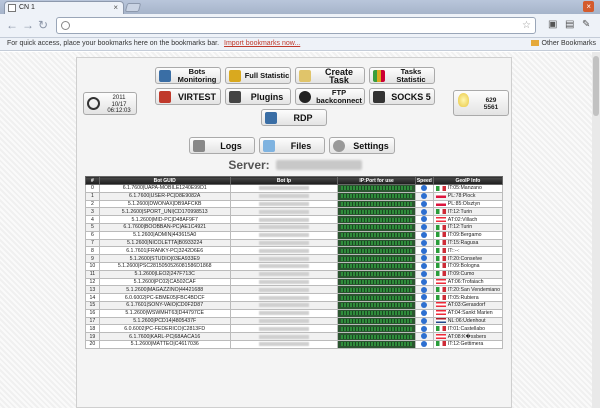 The image size is (600, 408). What do you see at coordinates (188, 96) in the screenshot?
I see `virtest-button: VIRTEST` at bounding box center [188, 96].